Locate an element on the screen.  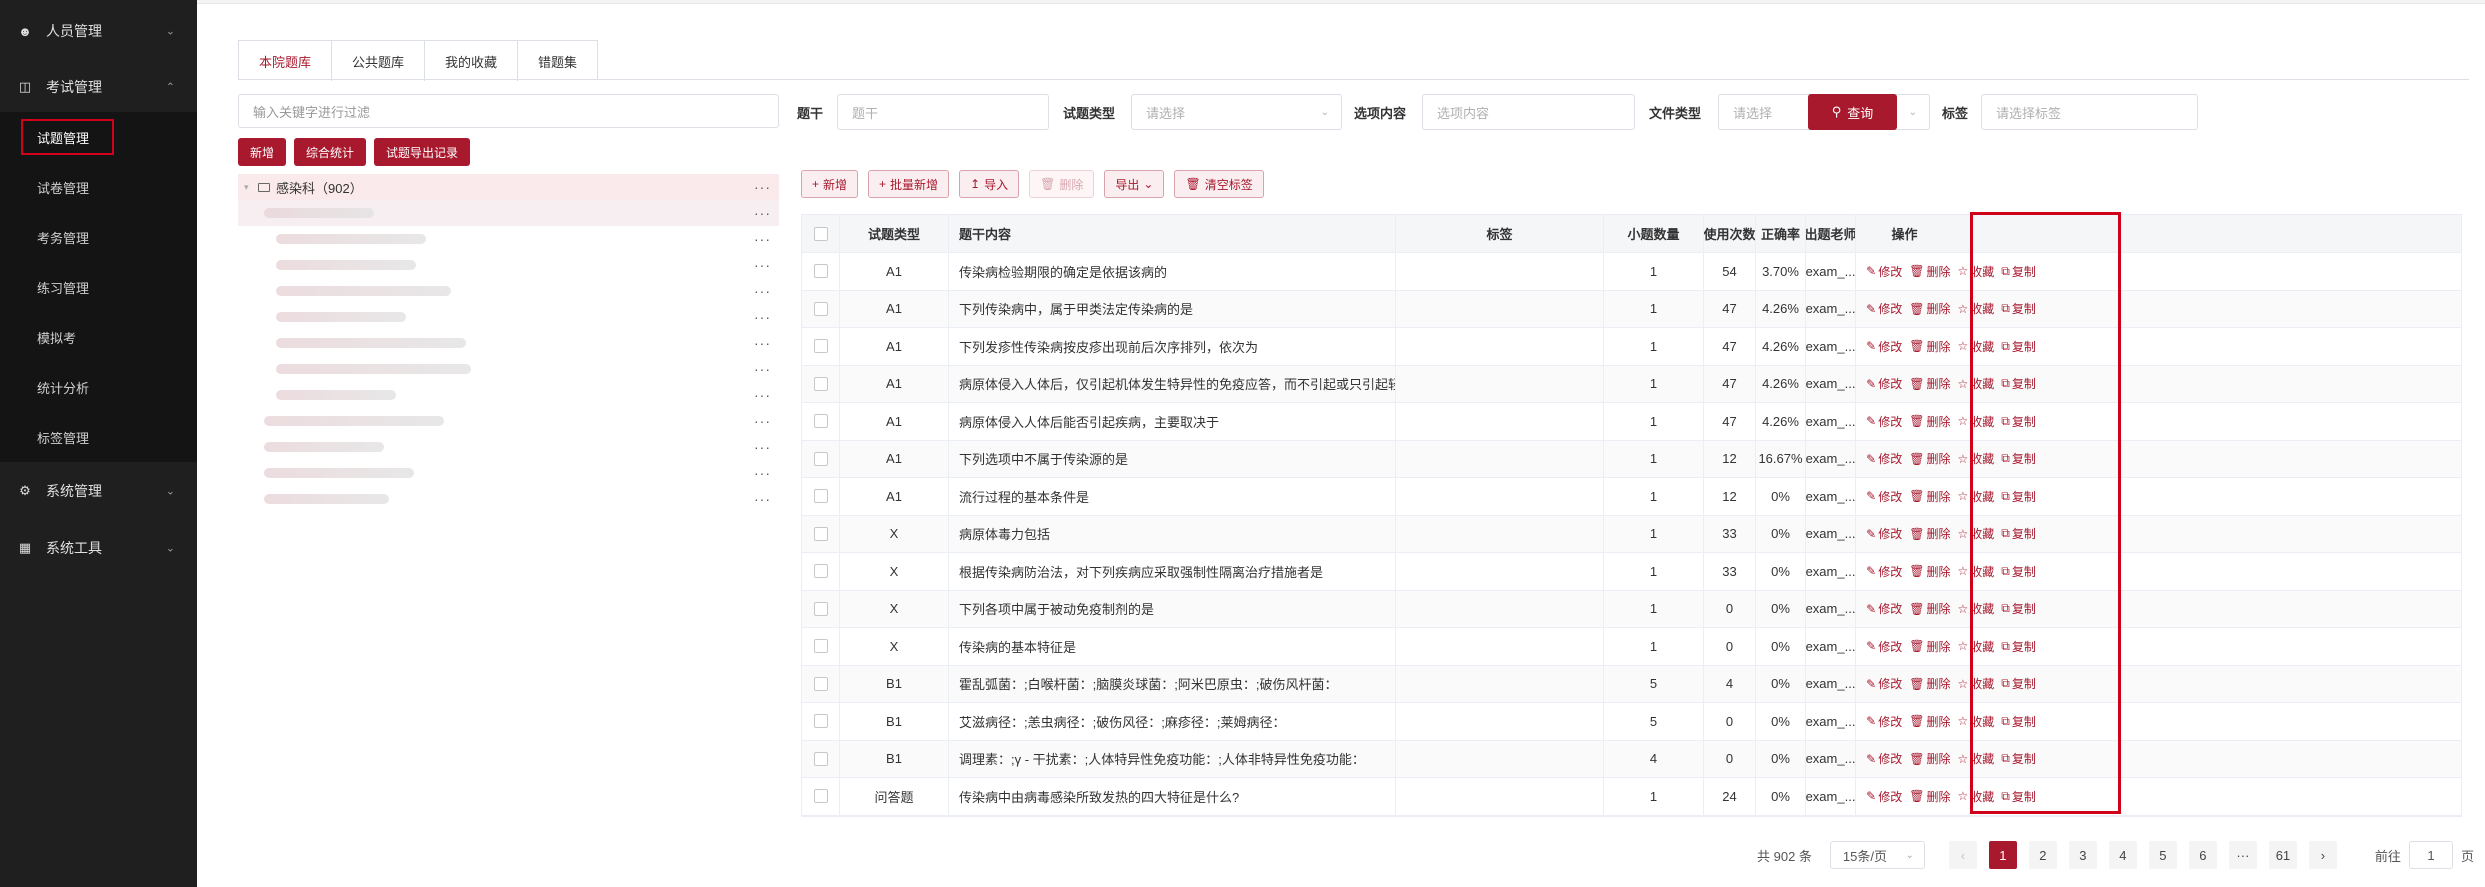
sidebar-item-statistics: 统计分析 is located at coordinates (98, 387).